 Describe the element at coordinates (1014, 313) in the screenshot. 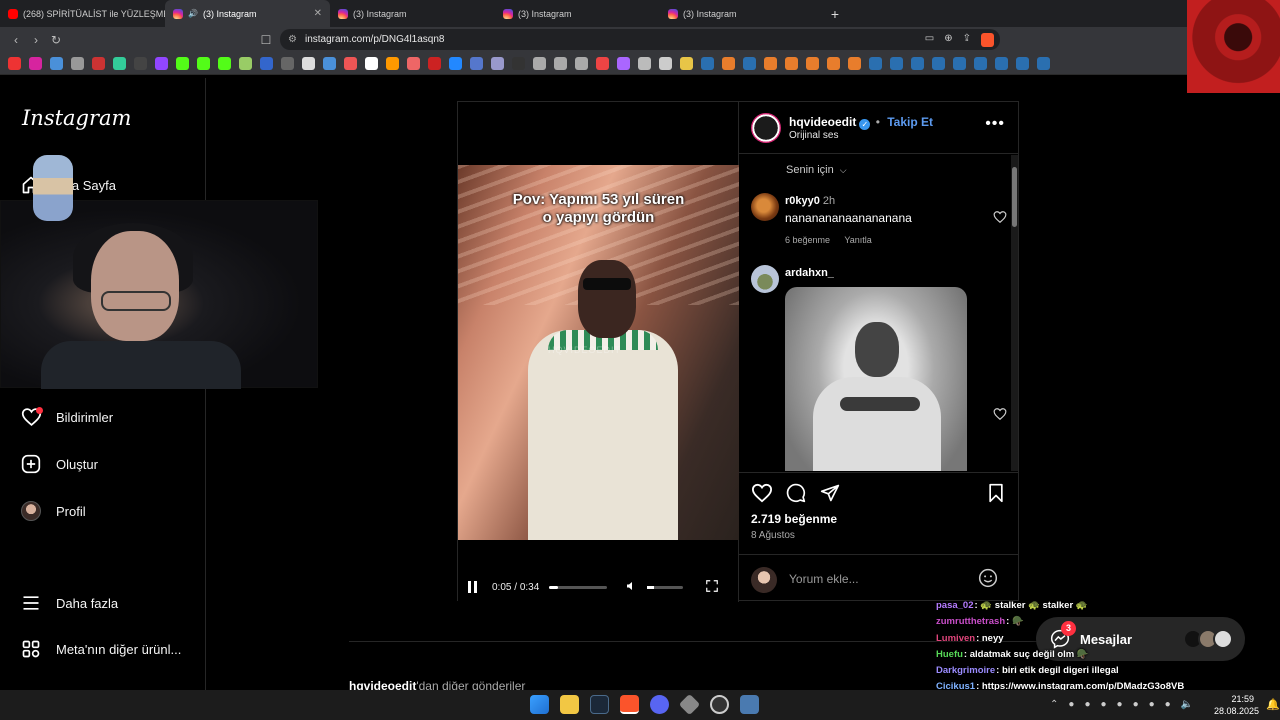

I see `comments-scrollbar` at that location.